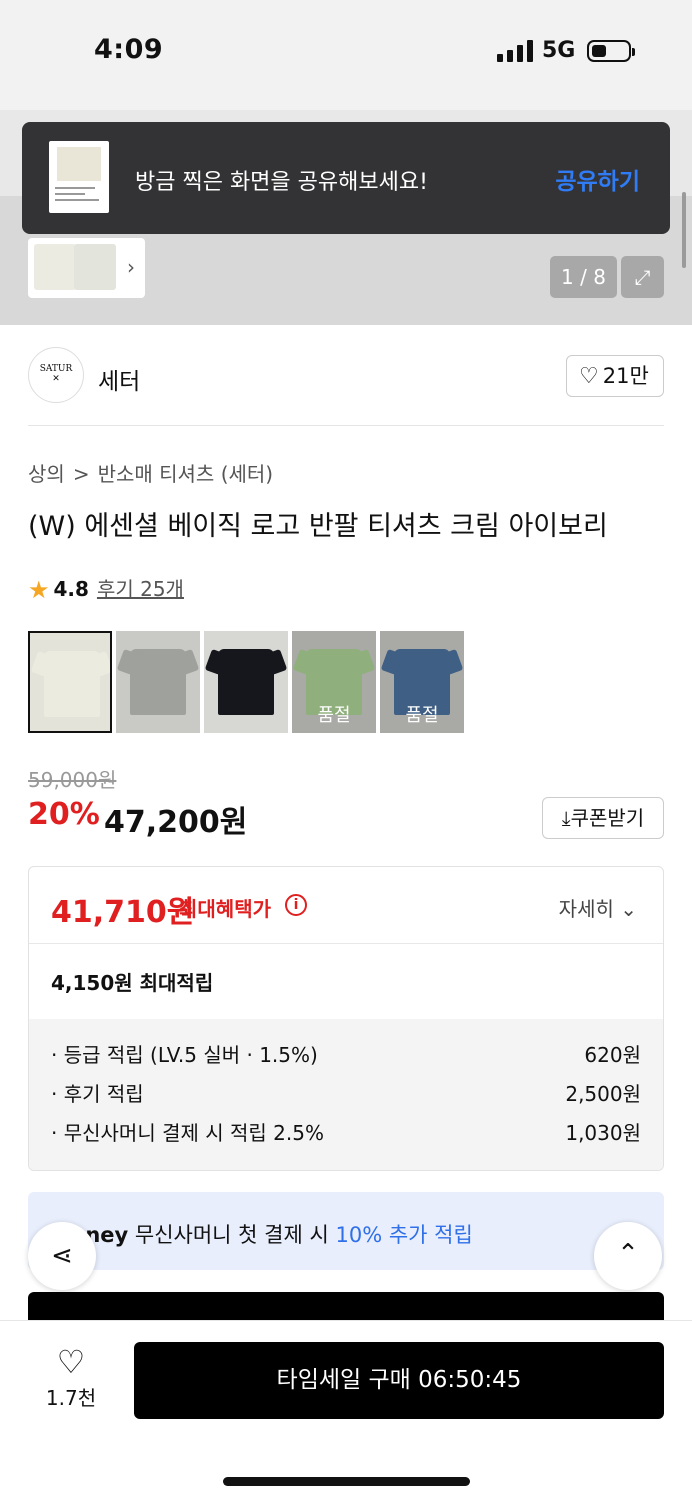 The image size is (692, 1500). I want to click on points-row-amount: 2,500원, so click(603, 1094).